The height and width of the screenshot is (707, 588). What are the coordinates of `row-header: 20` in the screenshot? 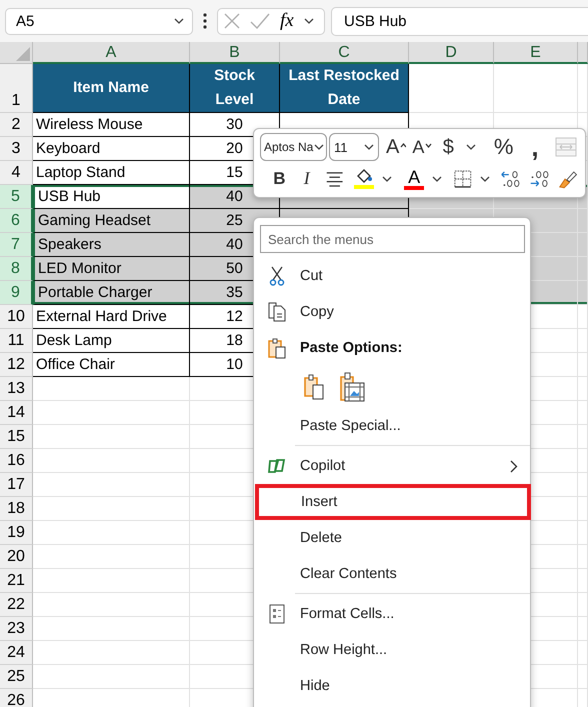 It's located at (16, 557).